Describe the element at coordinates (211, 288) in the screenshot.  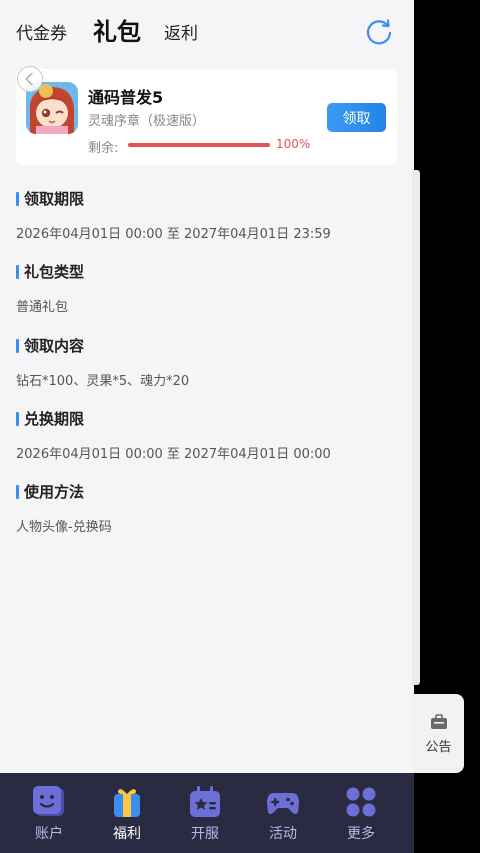
I see `section-gift-type: 礼包类型 普通礼包` at that location.